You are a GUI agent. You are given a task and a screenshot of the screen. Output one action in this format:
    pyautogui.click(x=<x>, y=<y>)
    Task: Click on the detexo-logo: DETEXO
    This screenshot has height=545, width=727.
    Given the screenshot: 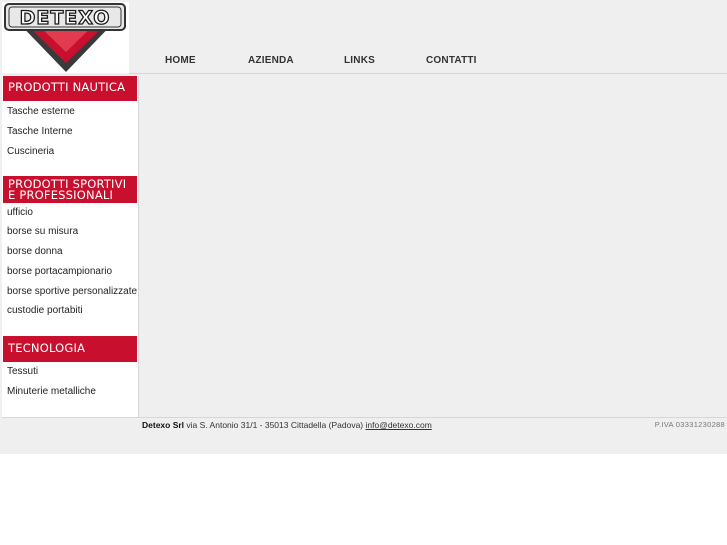 What is the action you would take?
    pyautogui.click(x=65, y=37)
    